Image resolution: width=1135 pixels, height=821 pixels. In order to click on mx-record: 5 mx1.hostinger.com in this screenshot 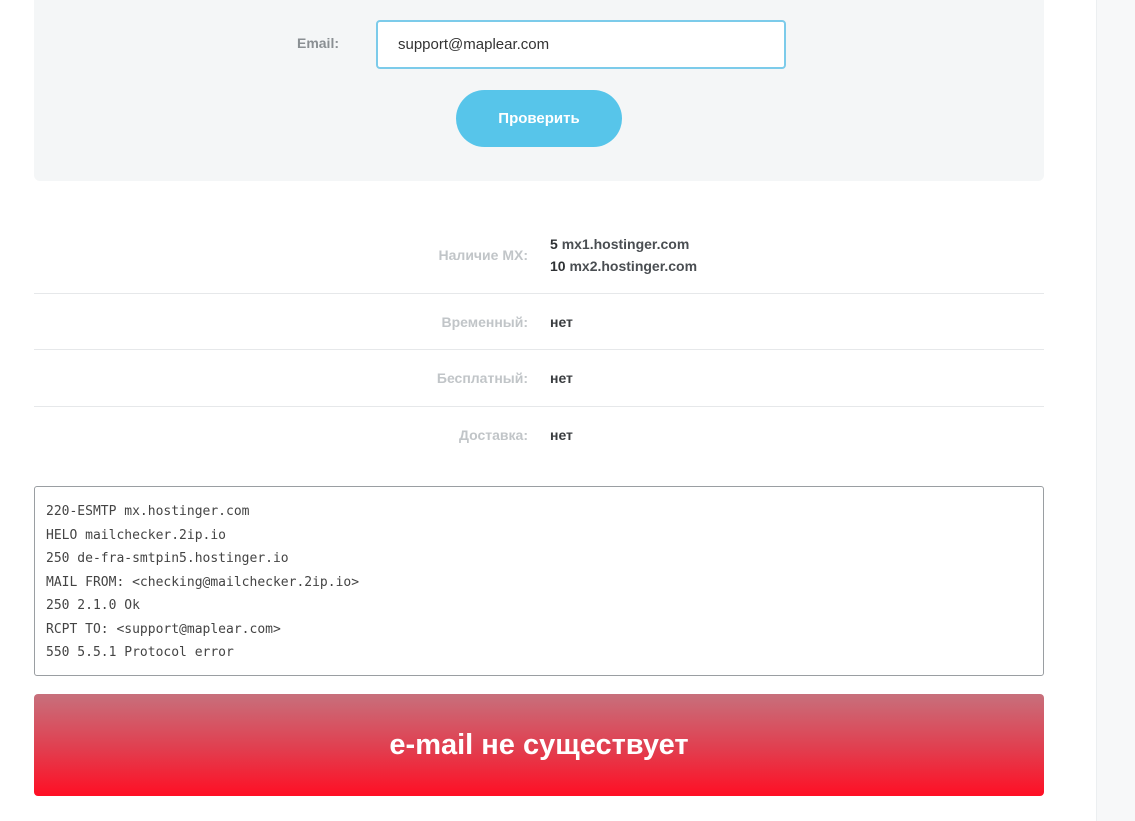, I will do `click(623, 244)`.